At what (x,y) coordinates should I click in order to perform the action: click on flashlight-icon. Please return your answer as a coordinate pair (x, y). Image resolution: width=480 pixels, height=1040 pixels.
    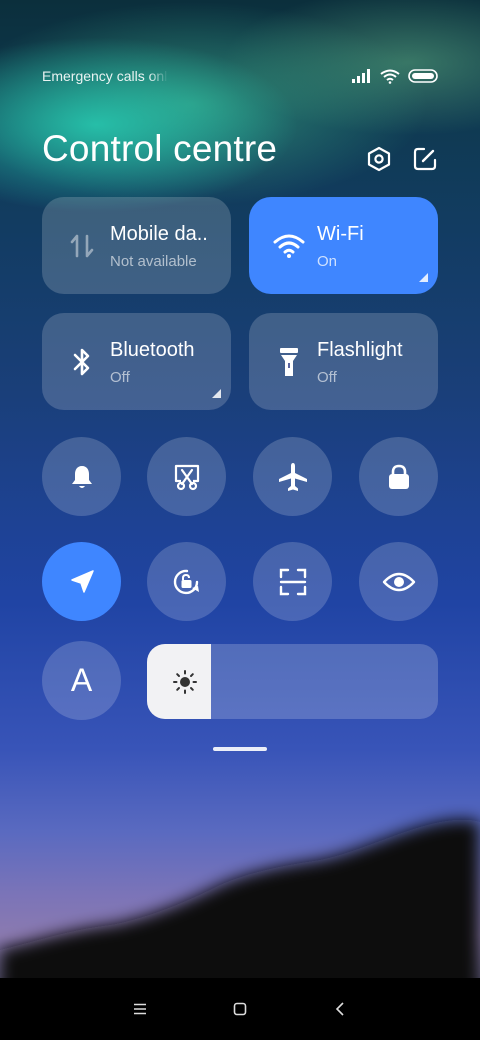
    Looking at the image, I should click on (289, 362).